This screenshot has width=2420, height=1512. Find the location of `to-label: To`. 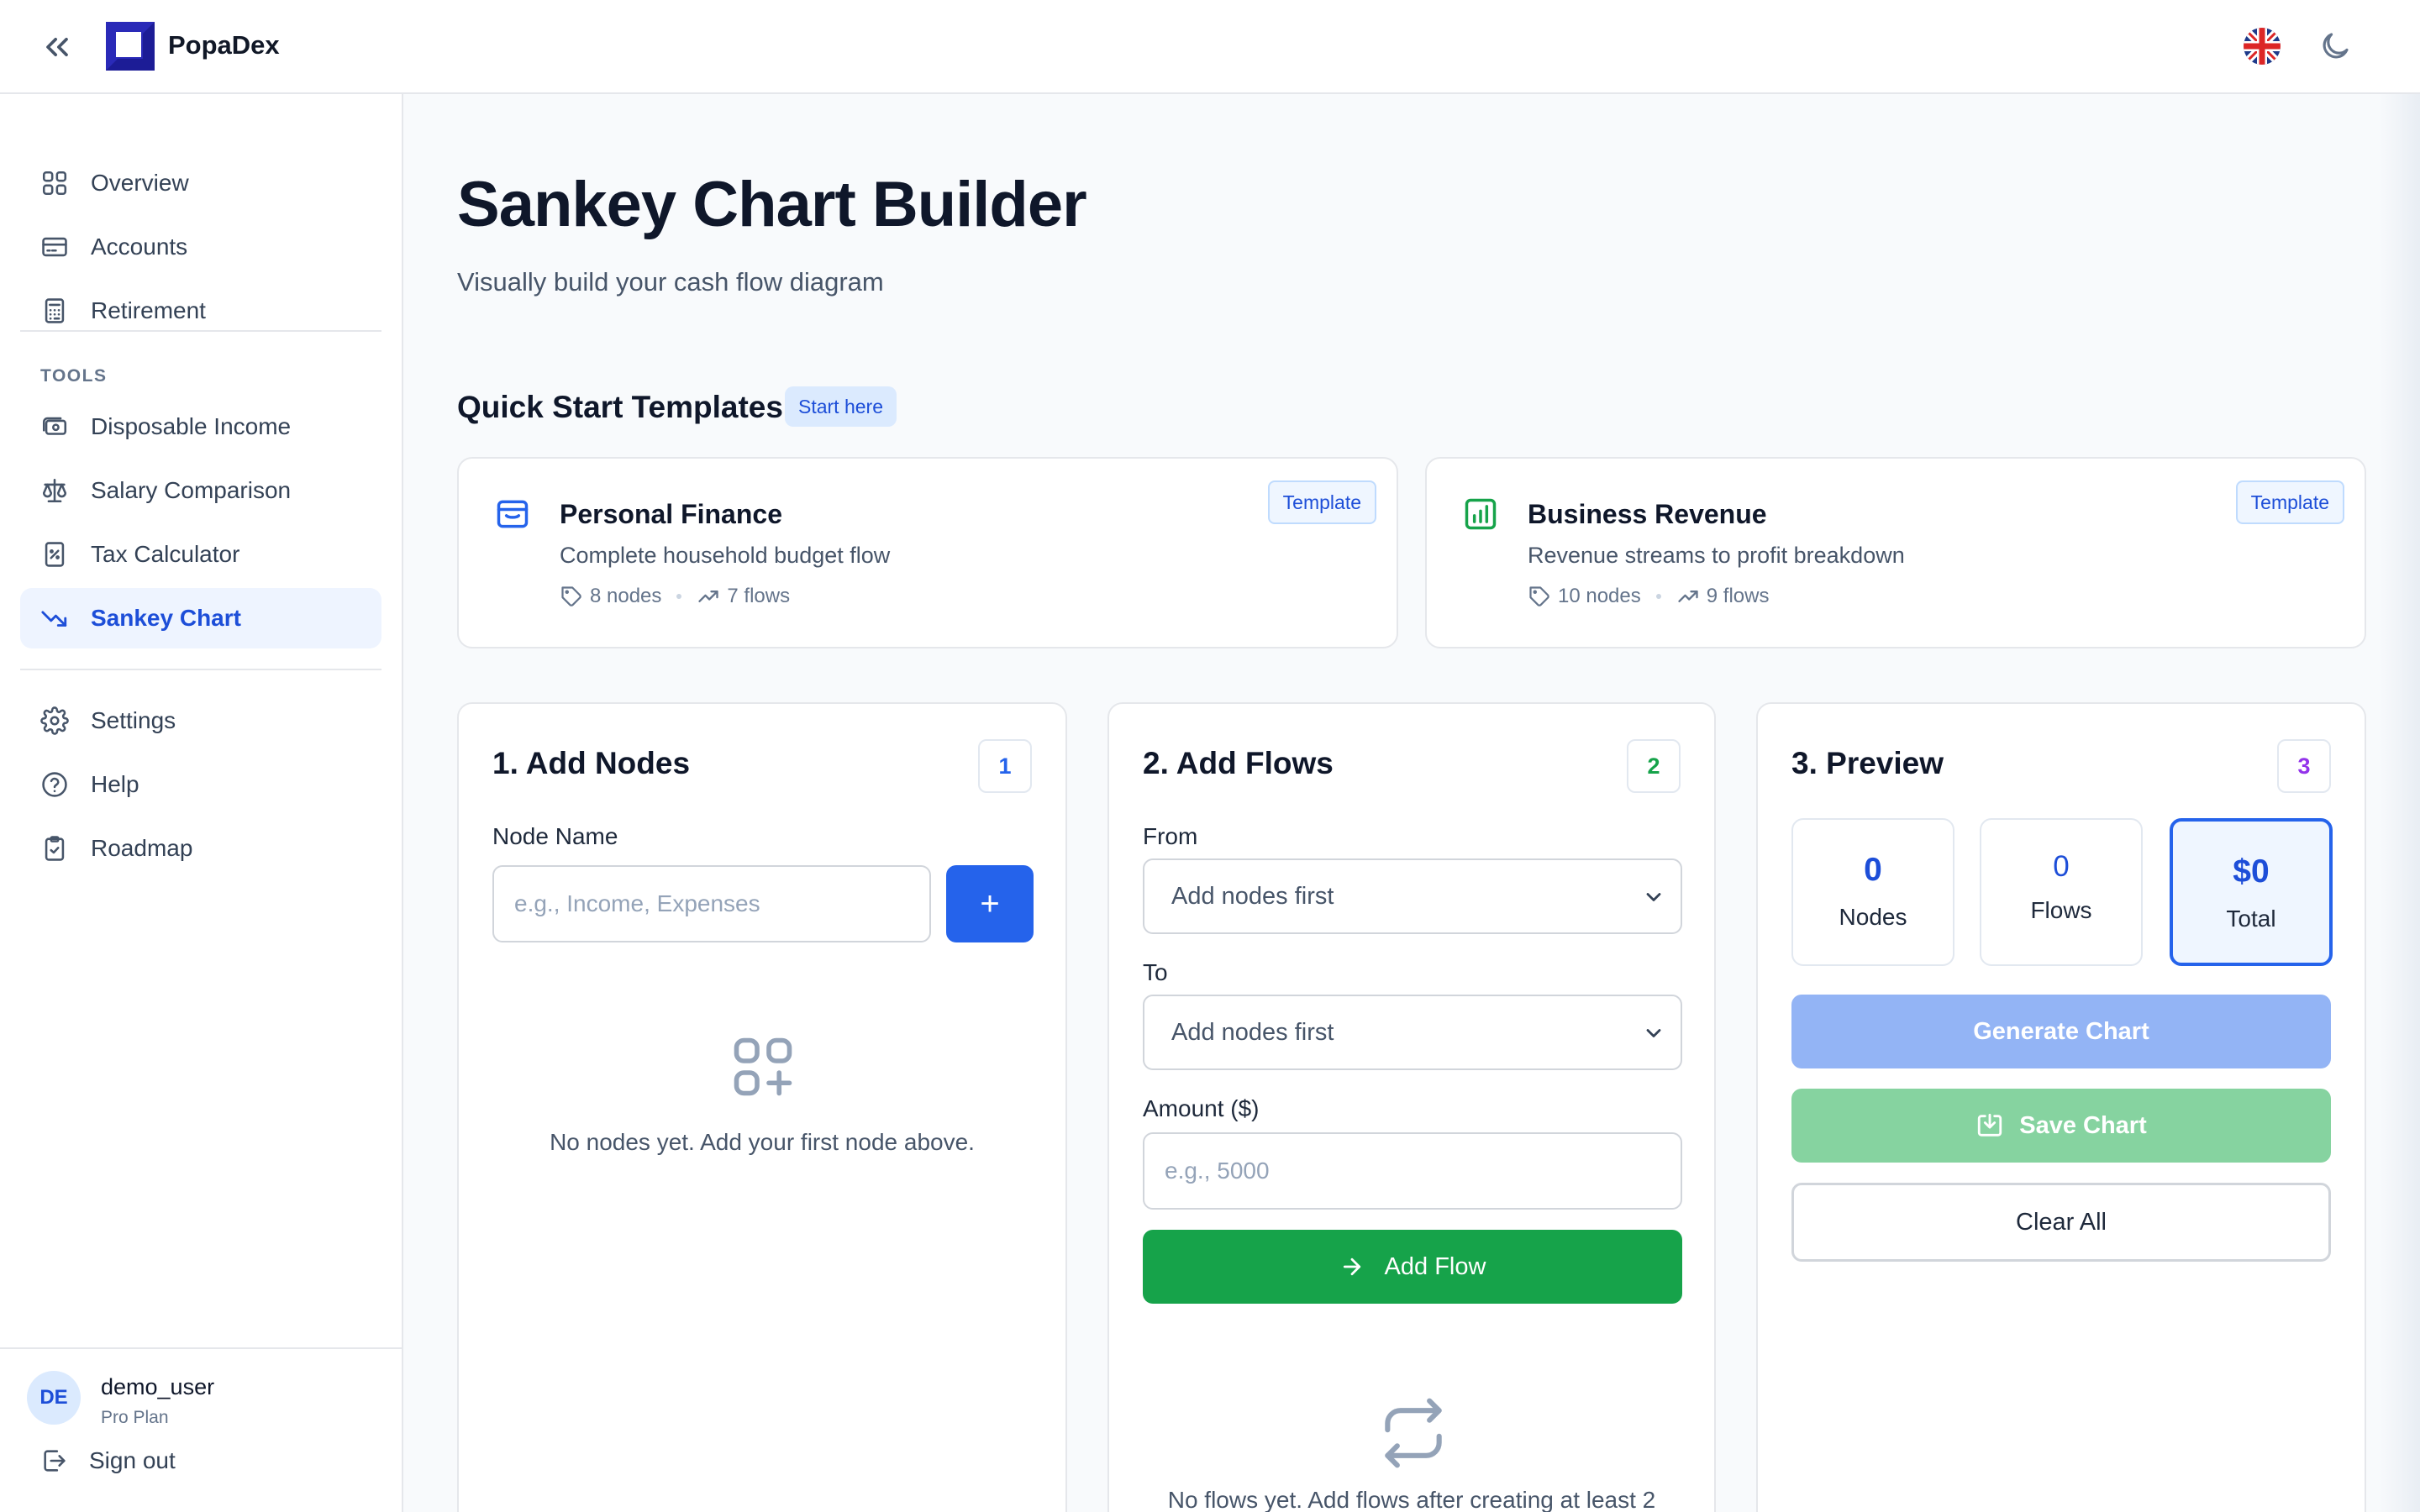

to-label: To is located at coordinates (1155, 972).